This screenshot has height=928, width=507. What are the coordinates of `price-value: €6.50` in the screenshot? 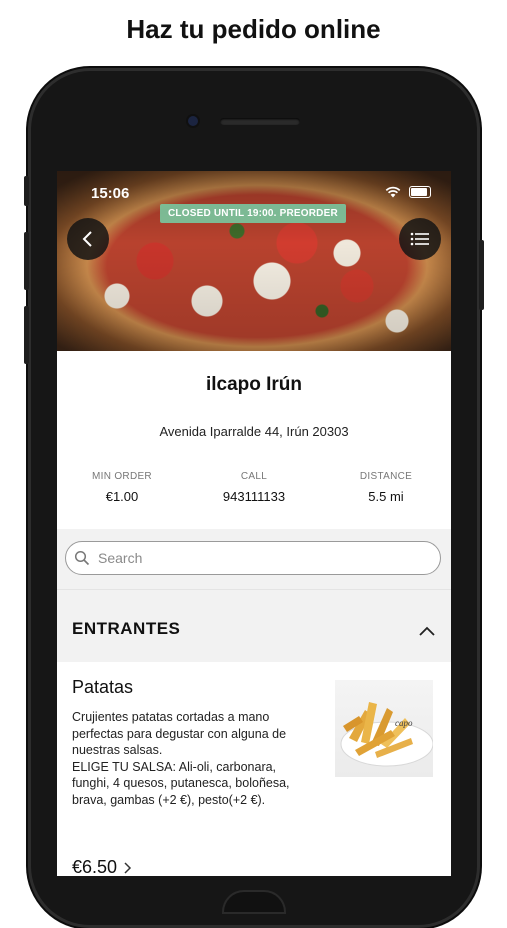 It's located at (95, 866).